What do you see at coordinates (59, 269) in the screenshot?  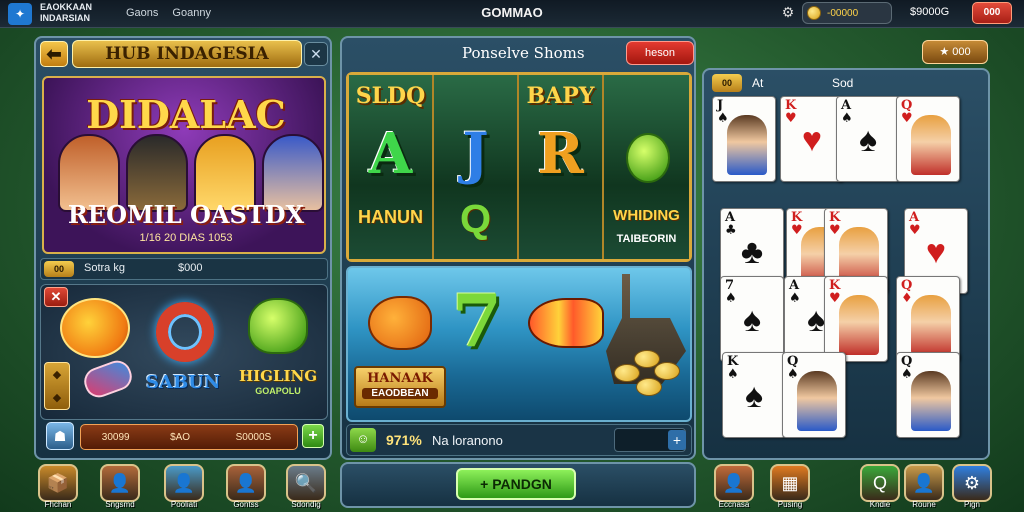 I see `info-badge: 00` at bounding box center [59, 269].